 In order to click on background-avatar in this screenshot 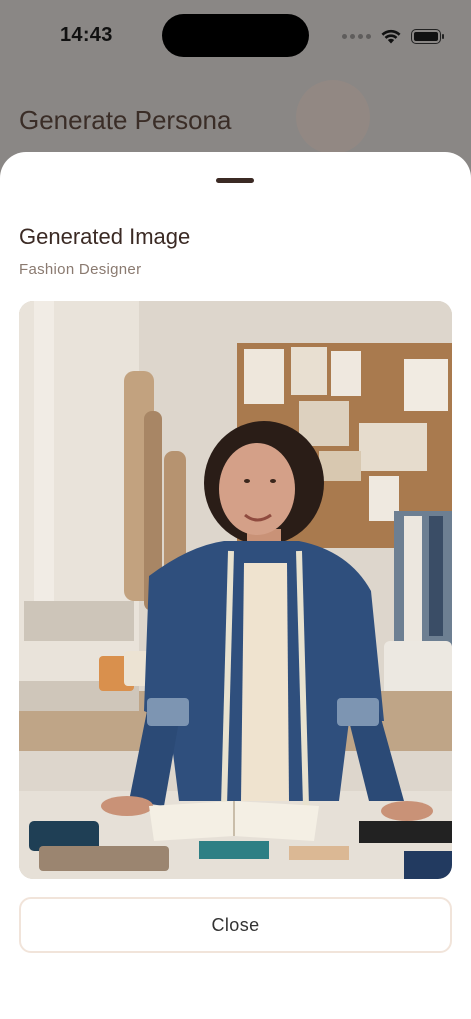, I will do `click(333, 117)`.